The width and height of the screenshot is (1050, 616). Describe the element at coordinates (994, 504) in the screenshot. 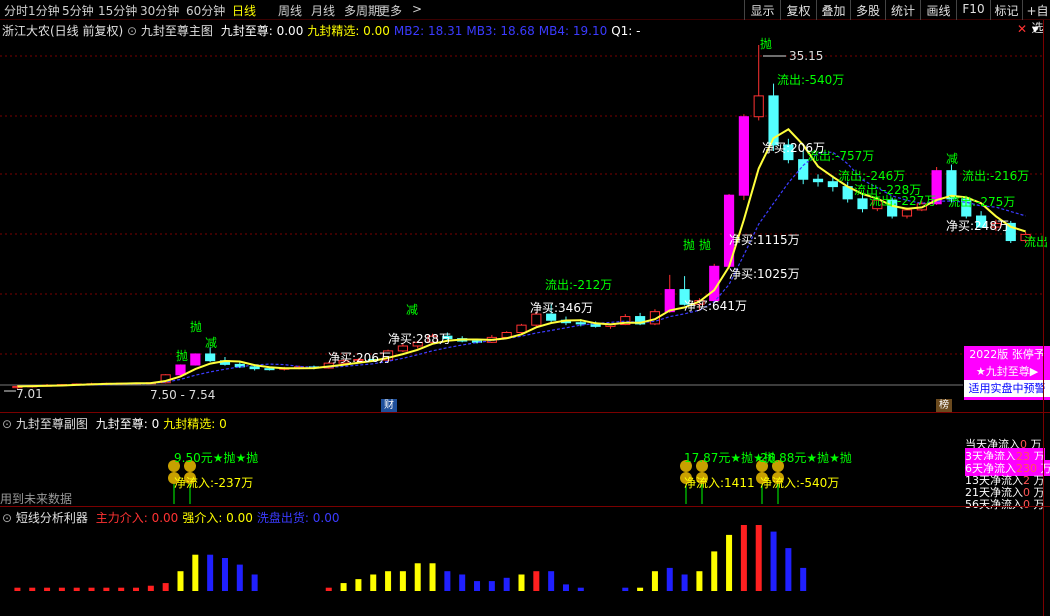

I see `stat-label: 56天净流入` at that location.